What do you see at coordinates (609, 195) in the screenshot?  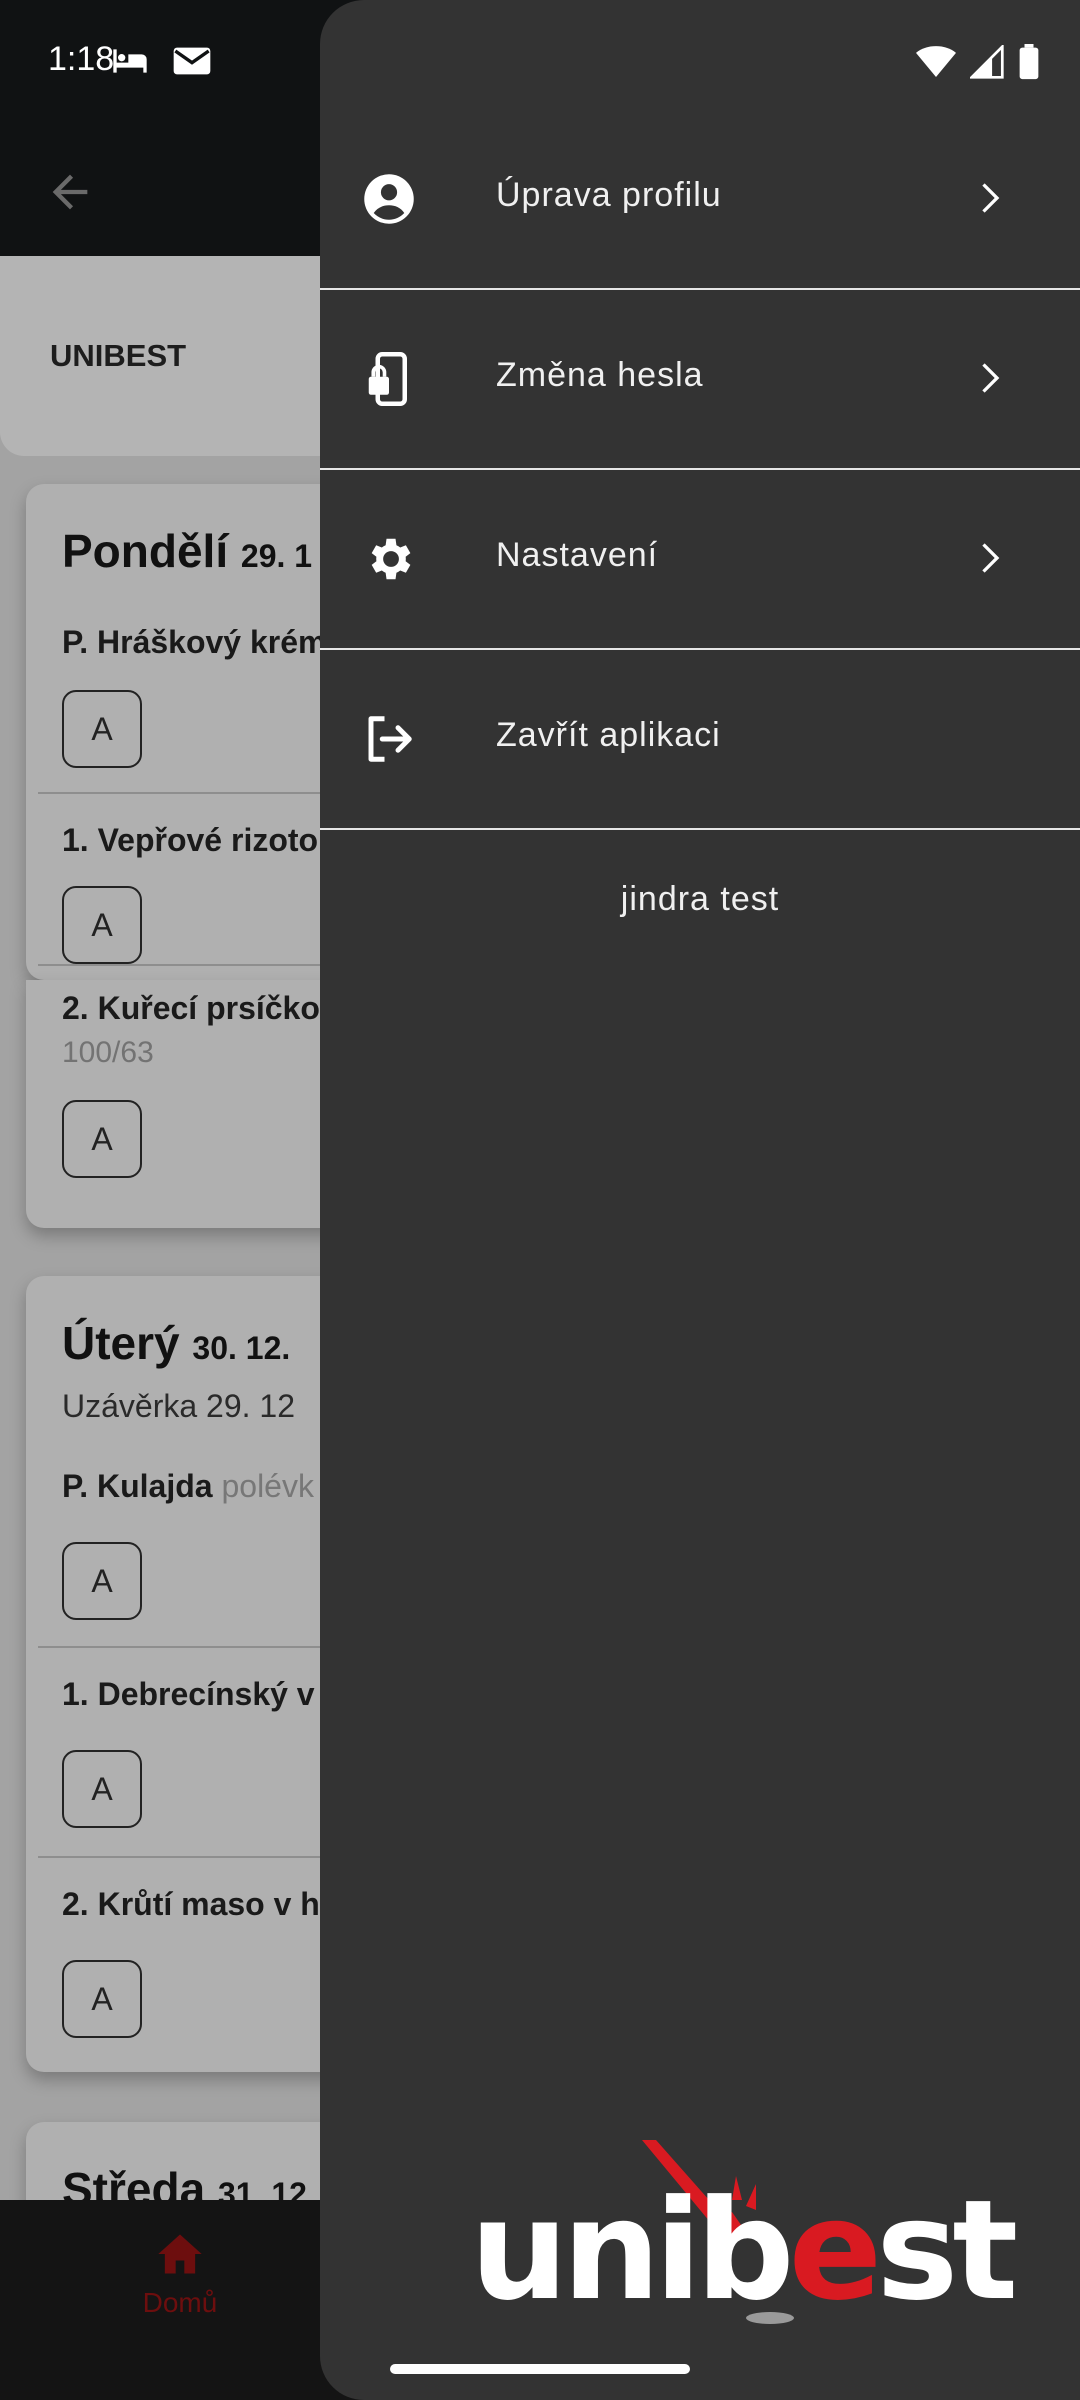 I see `menu-item-label: Úprava profilu` at bounding box center [609, 195].